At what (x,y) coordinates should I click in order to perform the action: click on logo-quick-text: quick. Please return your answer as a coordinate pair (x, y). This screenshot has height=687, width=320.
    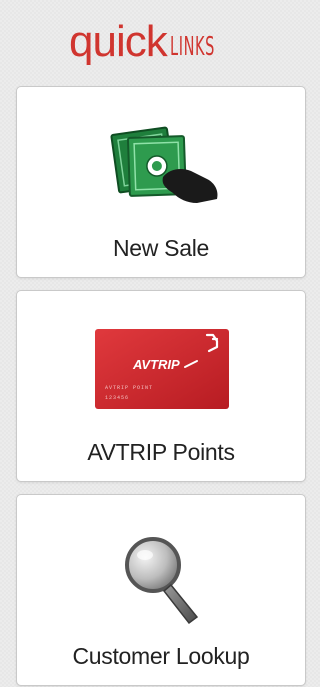
    Looking at the image, I should click on (118, 41).